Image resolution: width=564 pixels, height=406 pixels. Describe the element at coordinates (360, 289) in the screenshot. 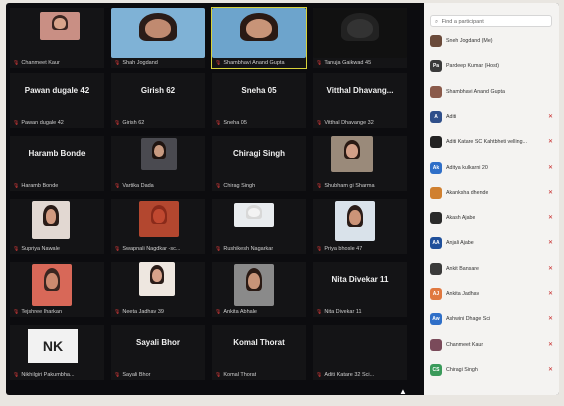

I see `video-tile: Nita Divekar 11 🎙 Nita Divekar 11` at that location.